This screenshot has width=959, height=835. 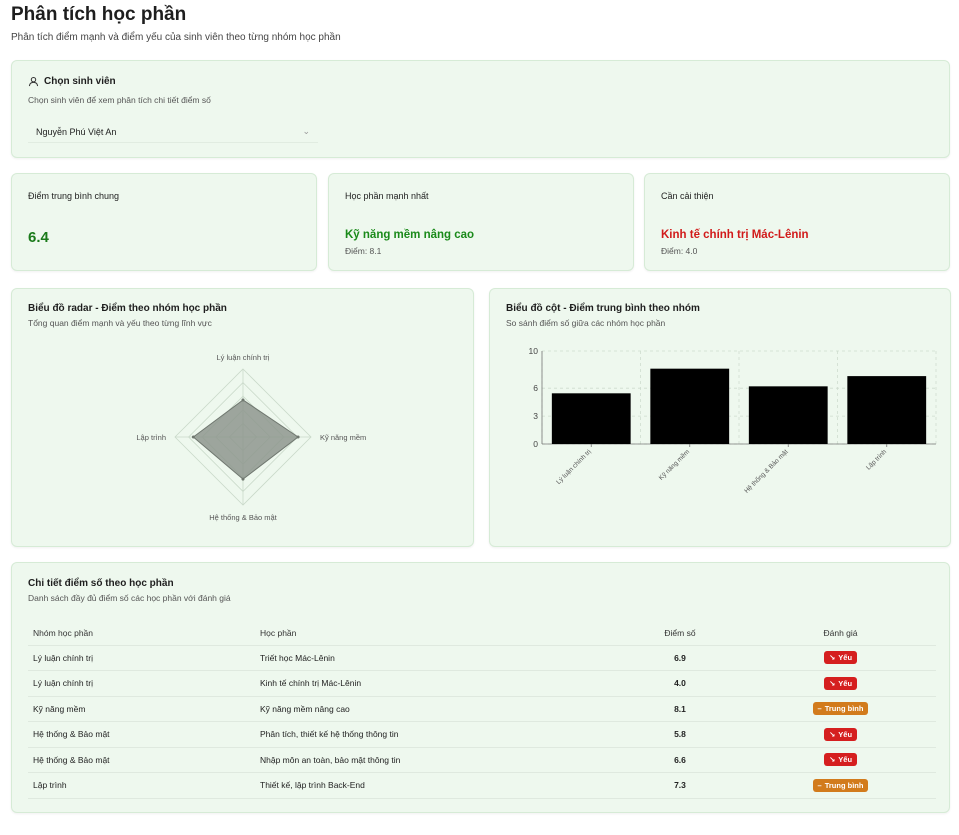 What do you see at coordinates (680, 683) in the screenshot?
I see `score-cell: 4.0` at bounding box center [680, 683].